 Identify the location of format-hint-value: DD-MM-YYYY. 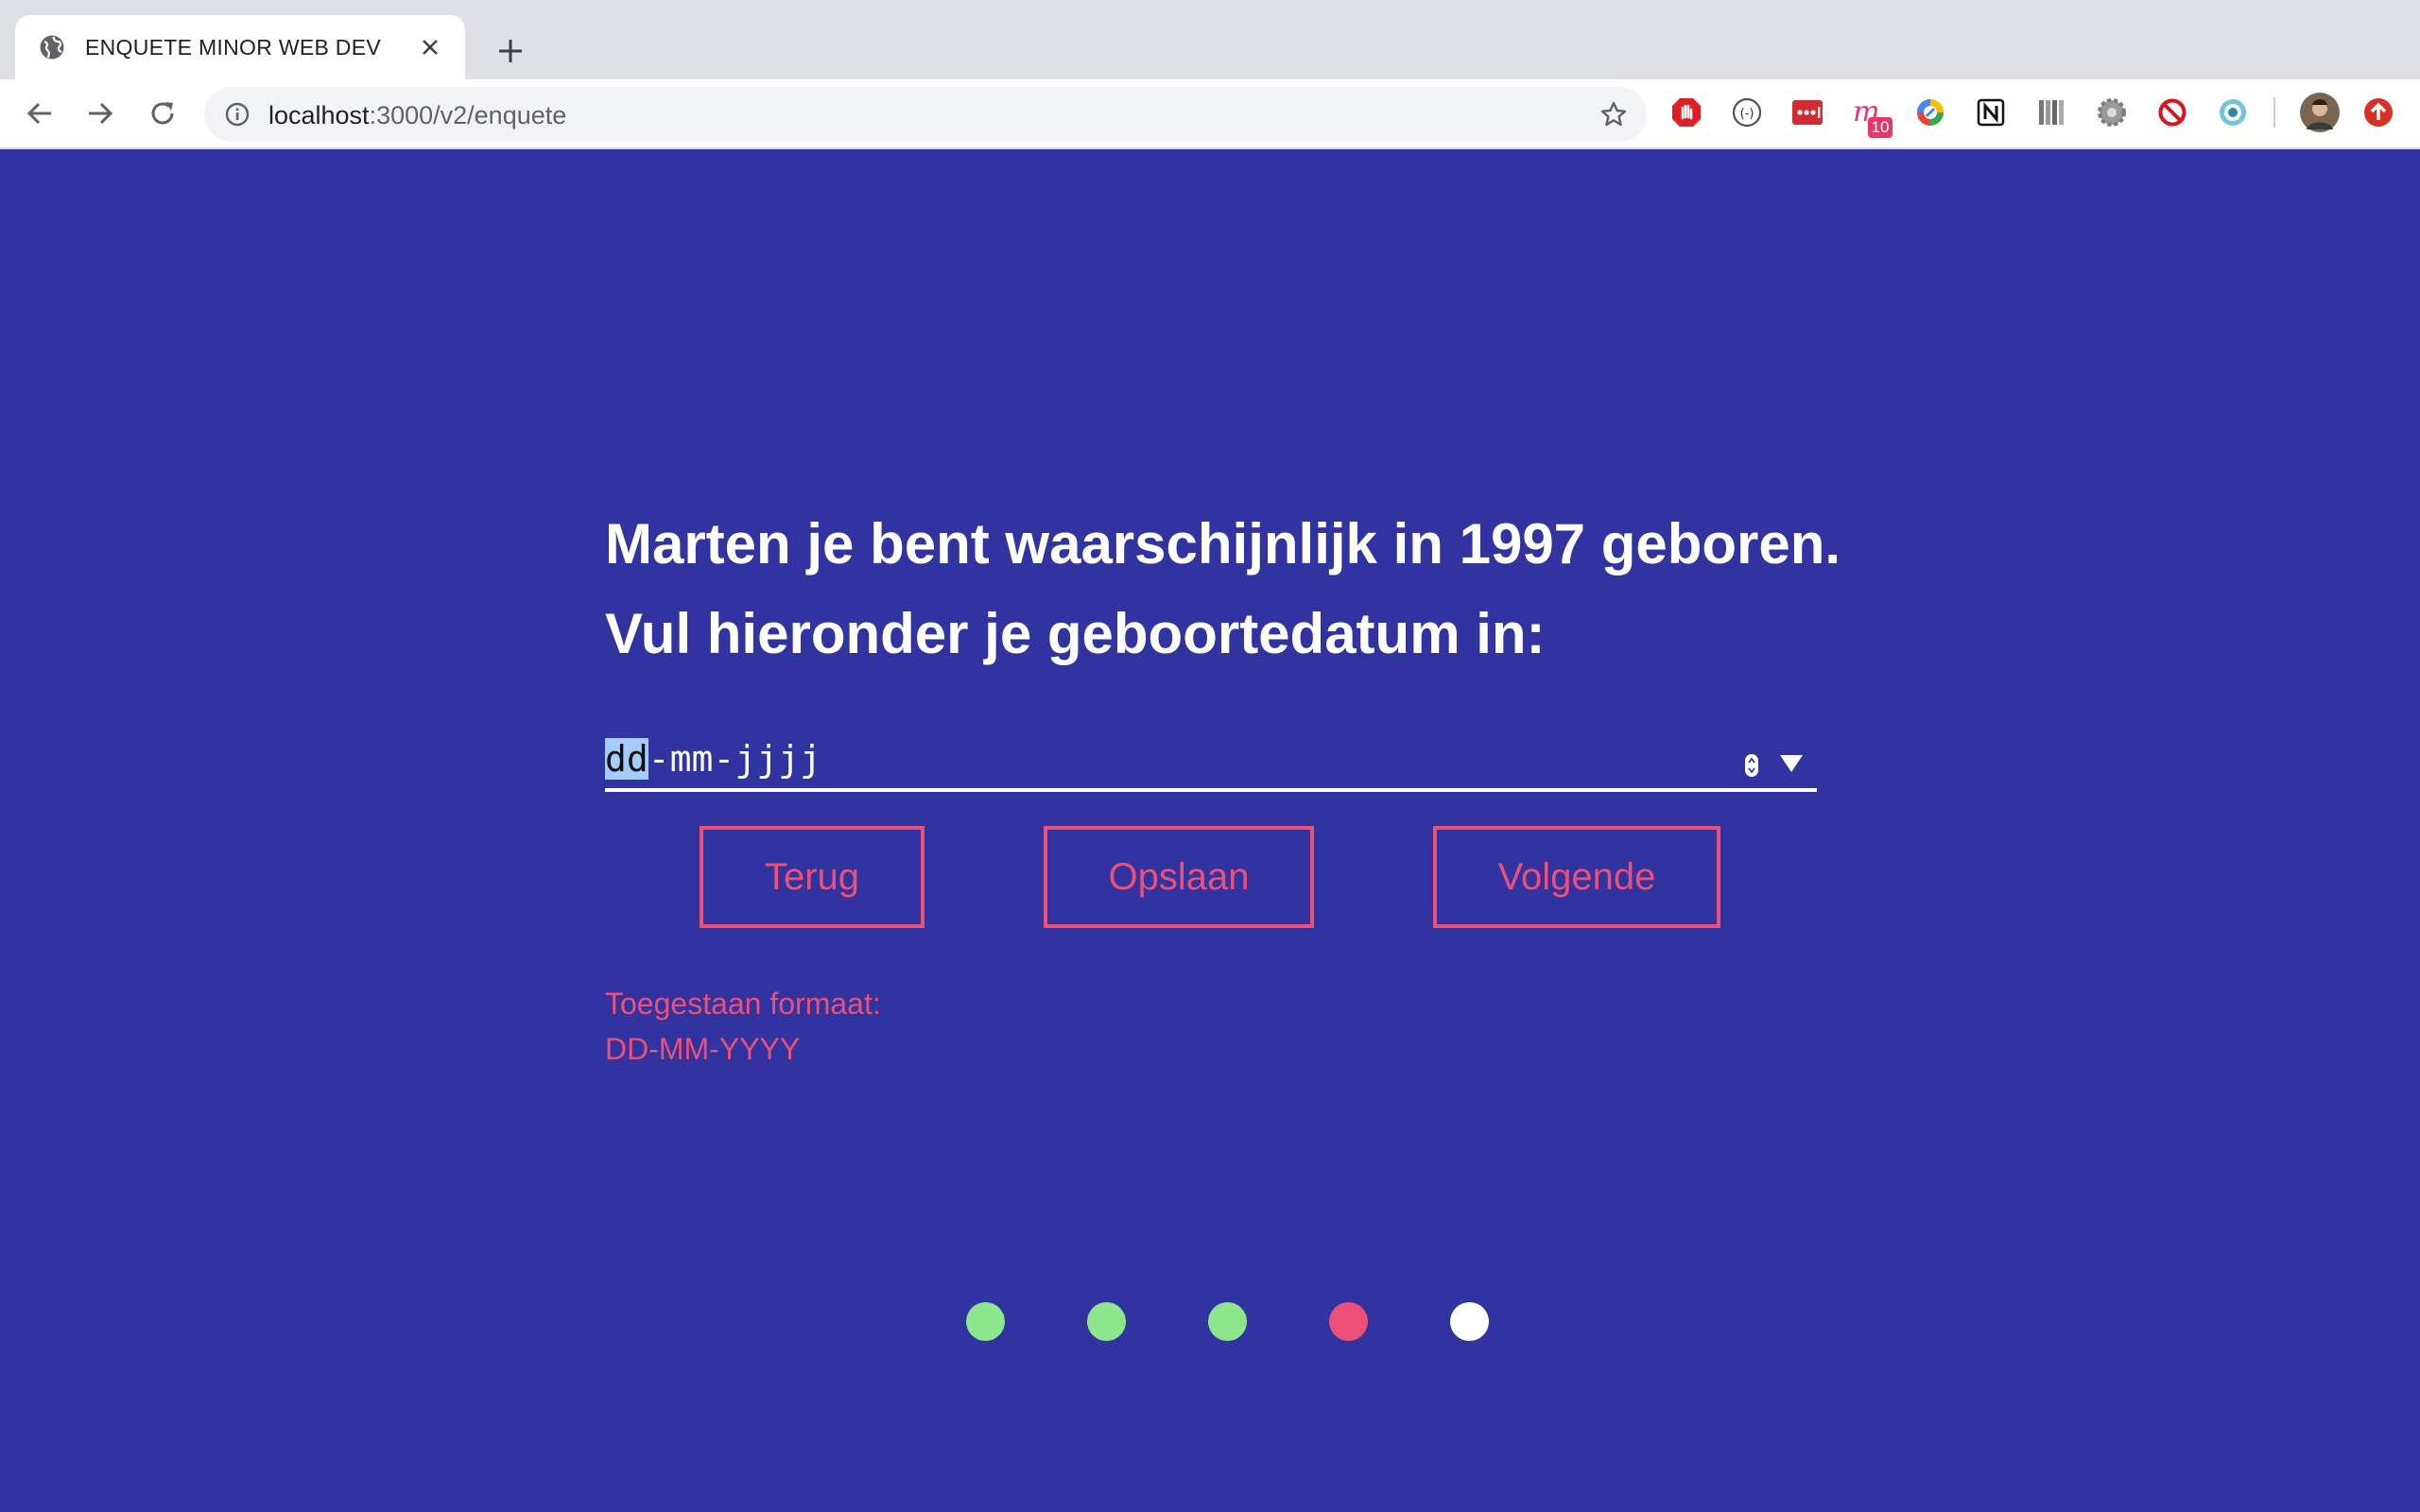
(703, 1049).